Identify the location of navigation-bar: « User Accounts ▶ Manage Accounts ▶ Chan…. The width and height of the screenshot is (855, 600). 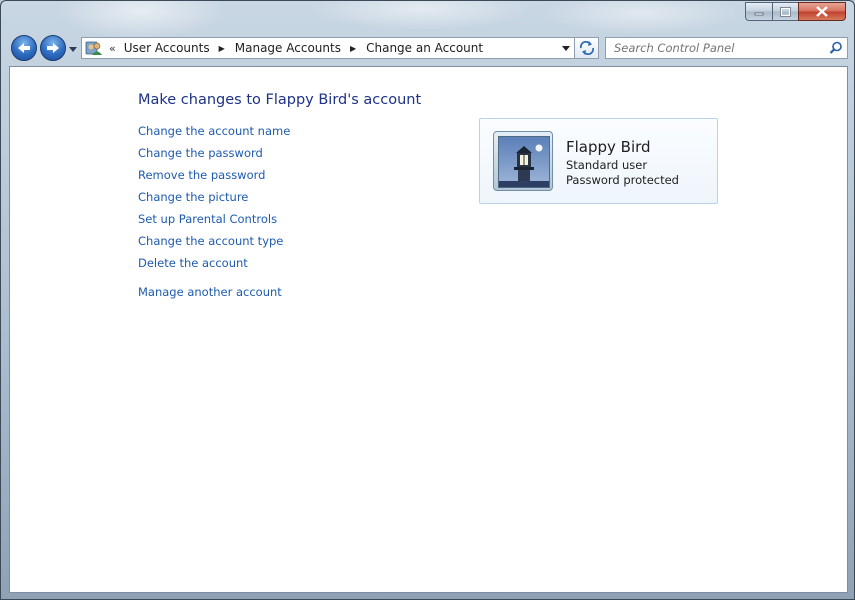
(428, 48).